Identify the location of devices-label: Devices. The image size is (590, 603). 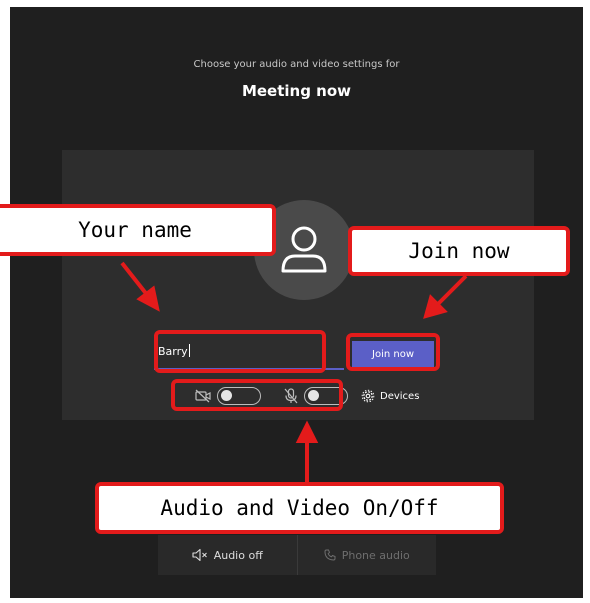
(400, 396).